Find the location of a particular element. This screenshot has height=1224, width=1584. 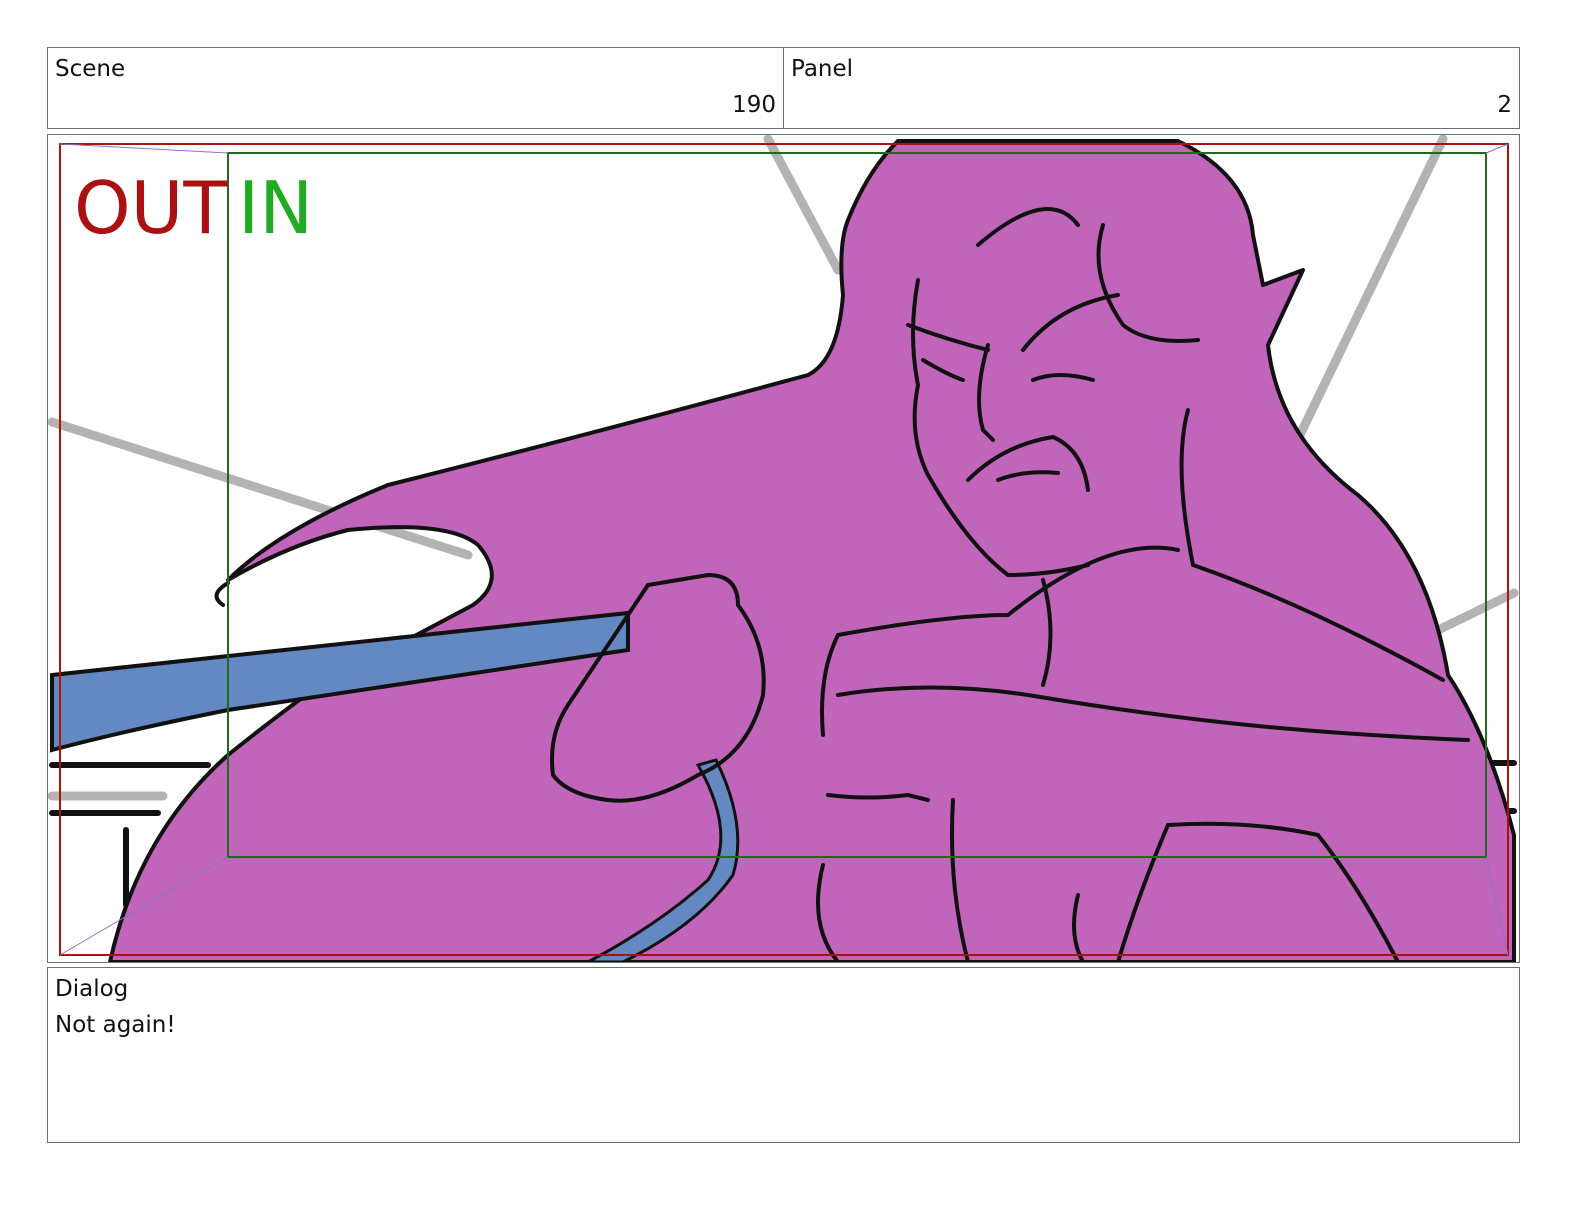

panel-field: Panel 2 is located at coordinates (1151, 88).